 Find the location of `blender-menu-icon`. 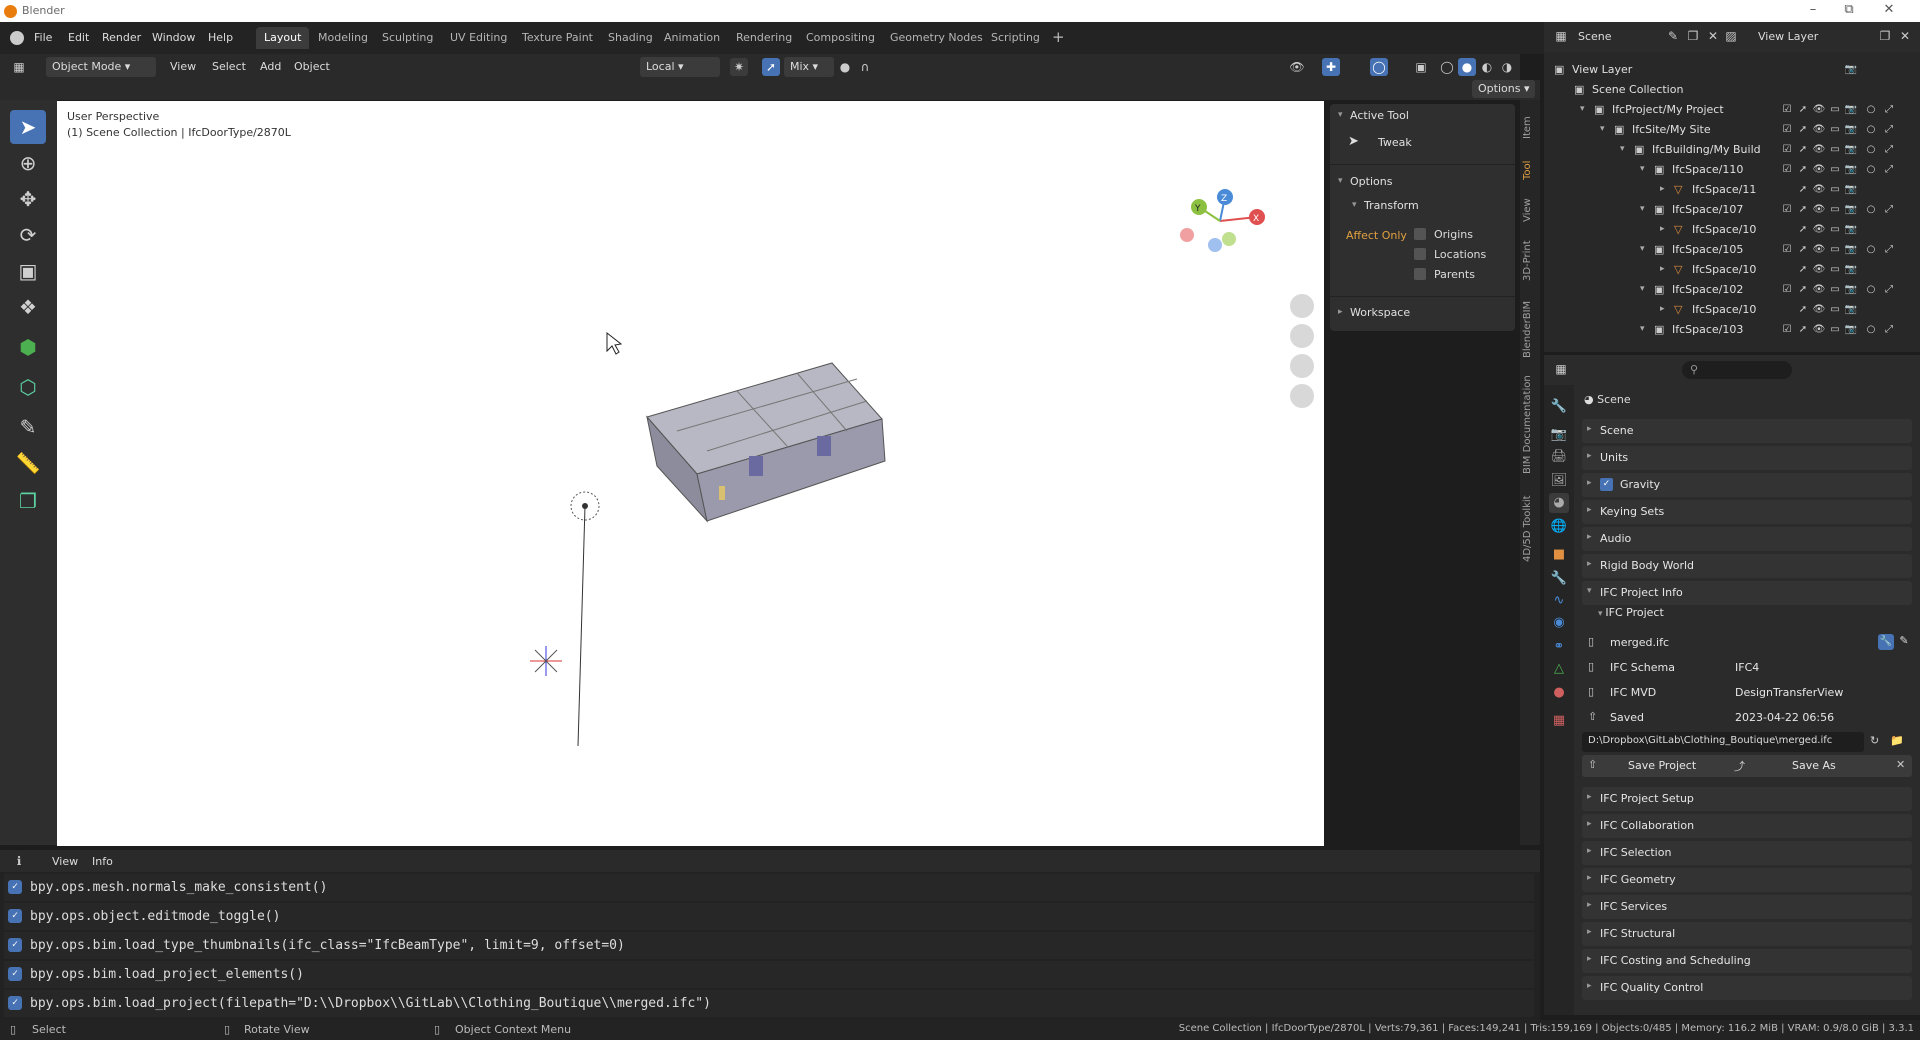

blender-menu-icon is located at coordinates (17, 38).